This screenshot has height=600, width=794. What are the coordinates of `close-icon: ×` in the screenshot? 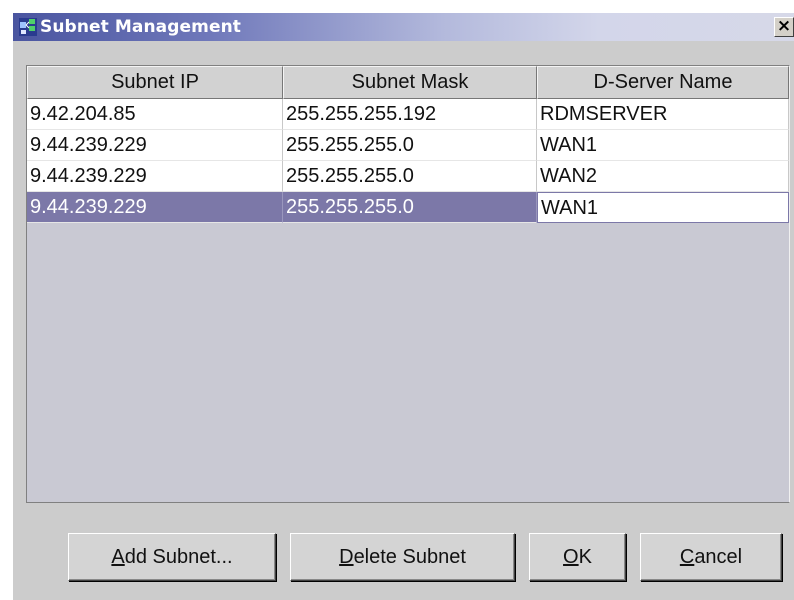 It's located at (784, 26).